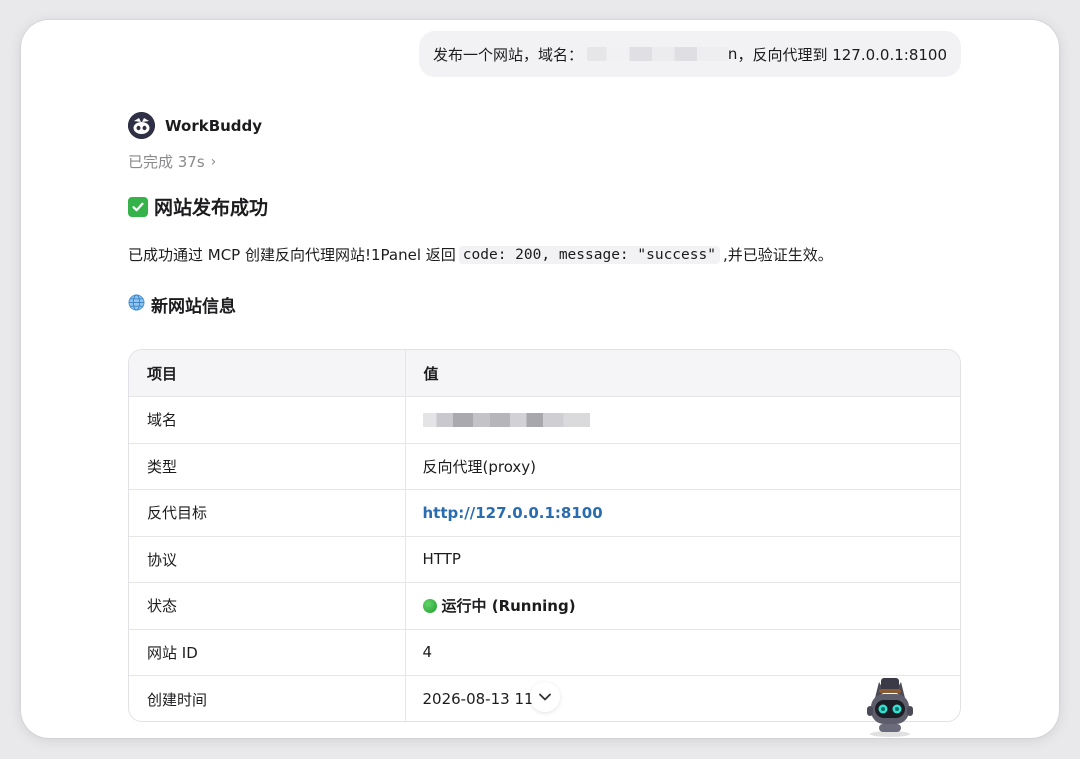  I want to click on user-message-bubble: 发布一个网站，域名： n ，反向代理到 127.0.0.1:8100, so click(690, 54).